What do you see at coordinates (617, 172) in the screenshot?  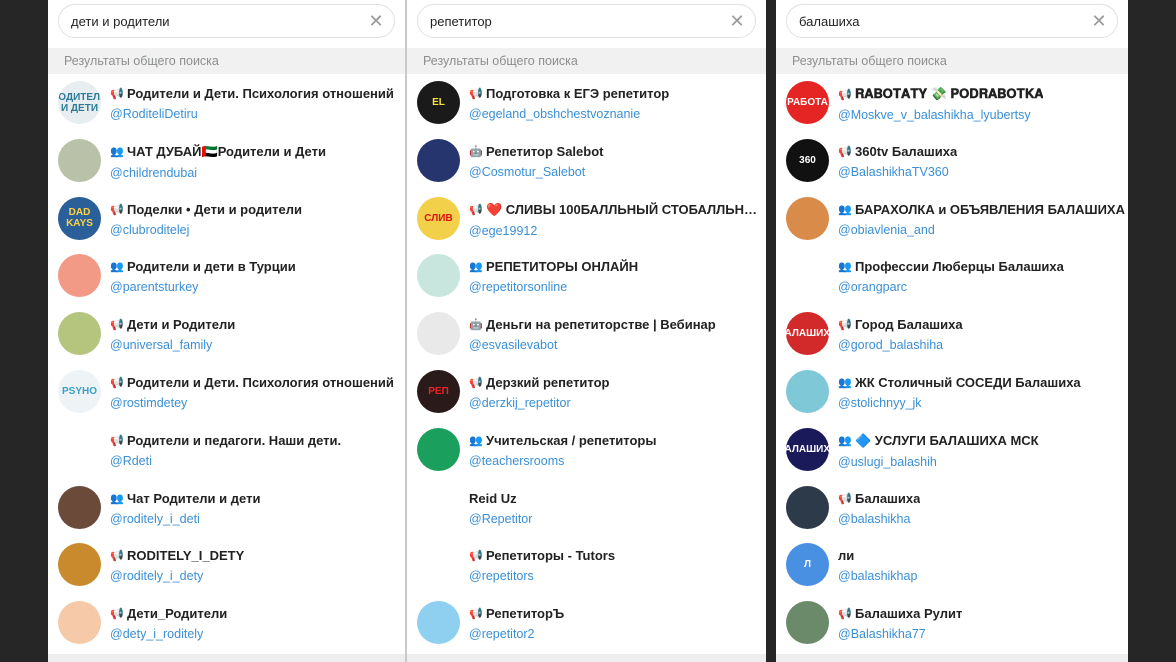 I see `result-handle: @Cosmotur_Salebot` at bounding box center [617, 172].